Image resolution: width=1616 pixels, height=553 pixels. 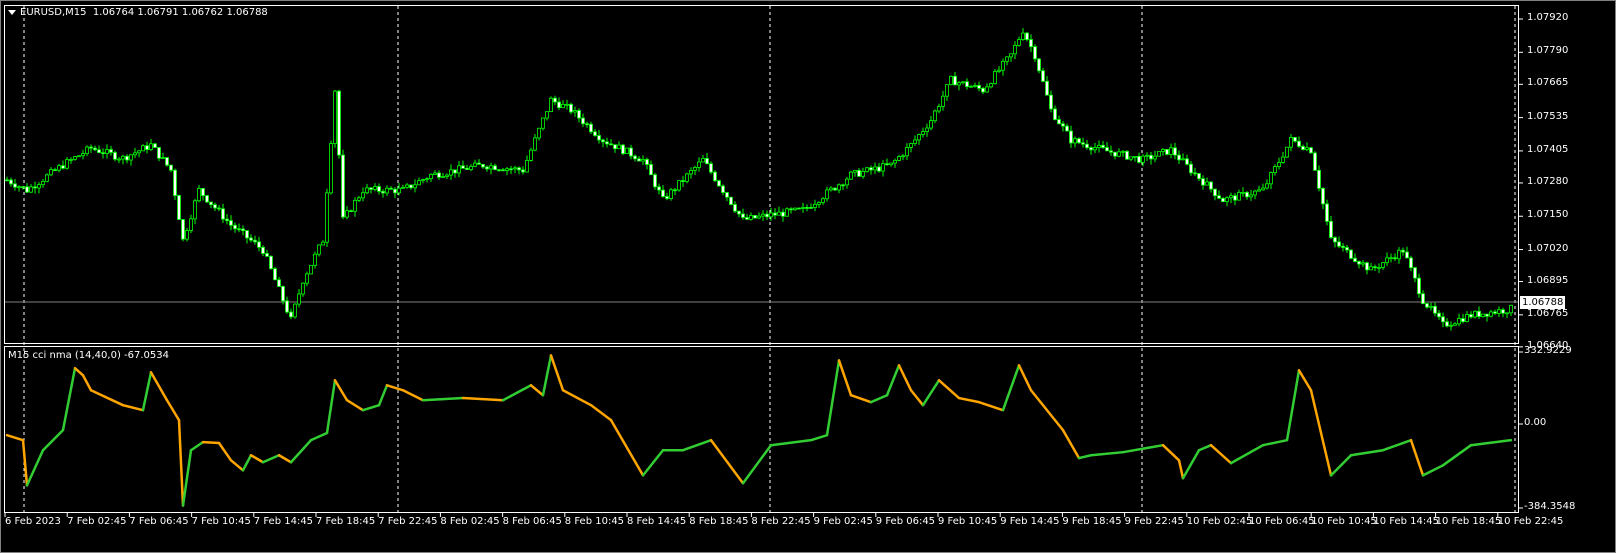 What do you see at coordinates (408, 521) in the screenshot?
I see `time-axis-label: 7 Feb 22:45` at bounding box center [408, 521].